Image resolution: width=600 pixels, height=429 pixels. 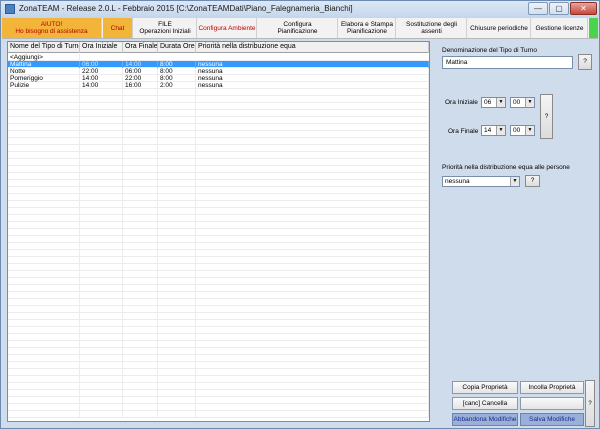 What do you see at coordinates (298, 28) in the screenshot?
I see `configura-pianificazione-button: Configura Pianificazione` at bounding box center [298, 28].